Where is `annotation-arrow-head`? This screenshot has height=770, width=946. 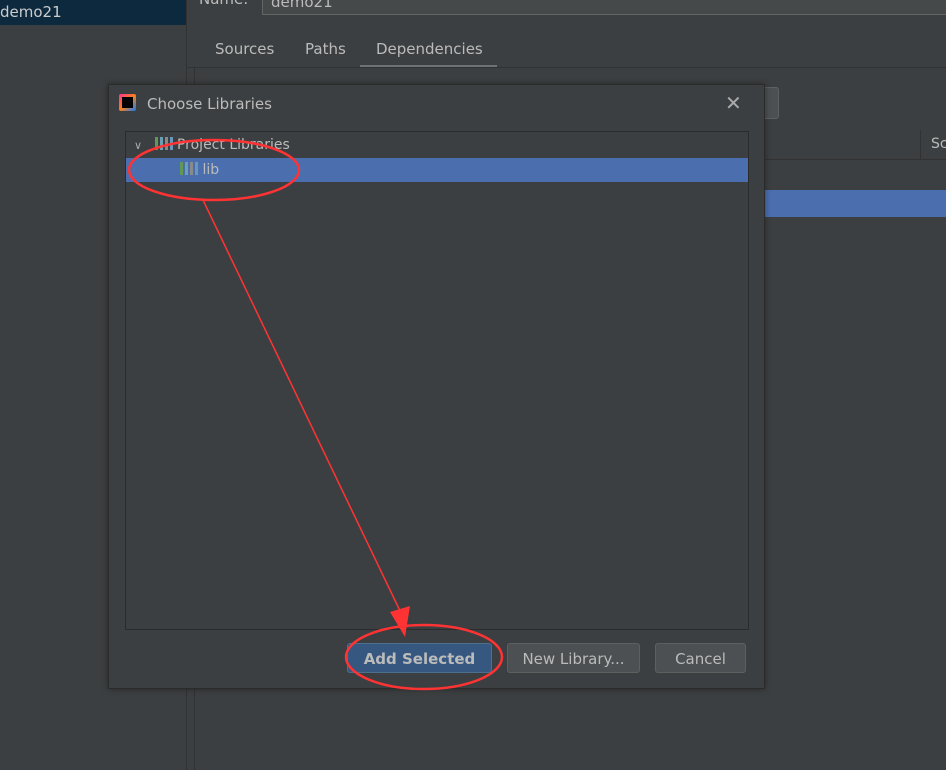 annotation-arrow-head is located at coordinates (400, 621).